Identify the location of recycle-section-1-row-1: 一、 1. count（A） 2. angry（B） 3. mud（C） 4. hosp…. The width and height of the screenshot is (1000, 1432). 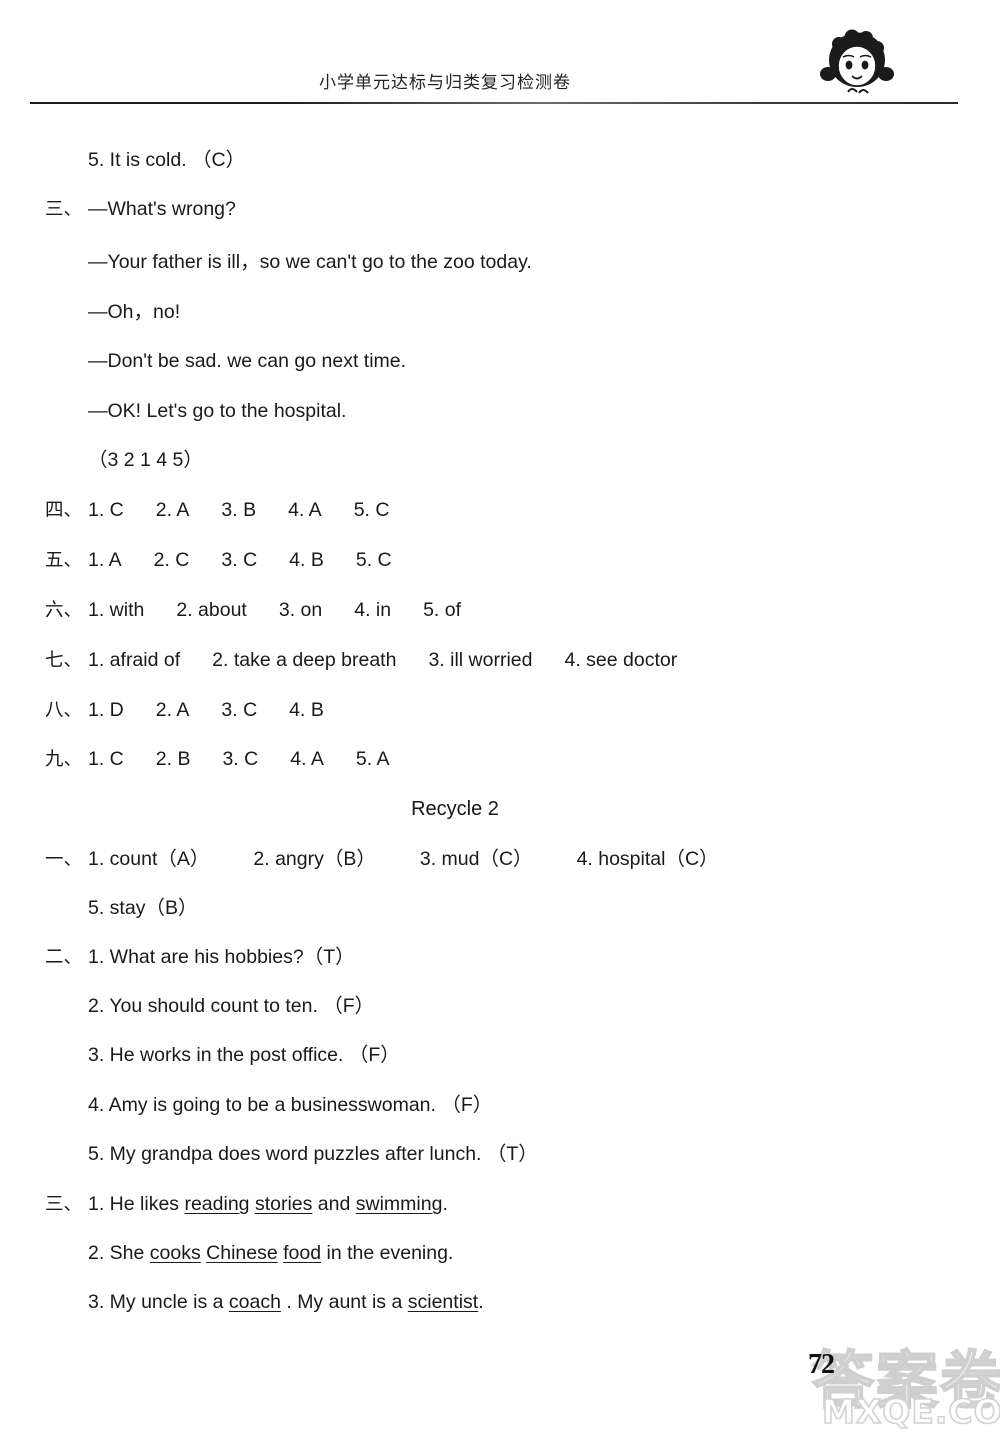
(382, 859).